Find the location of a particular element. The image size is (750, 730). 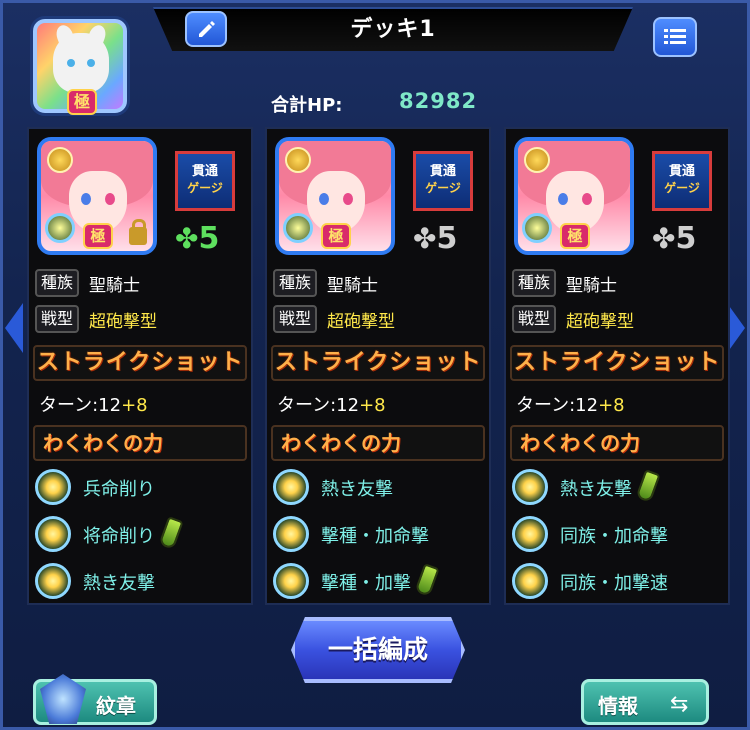

waku-ability: 同族・加命撃 is located at coordinates (617, 534).